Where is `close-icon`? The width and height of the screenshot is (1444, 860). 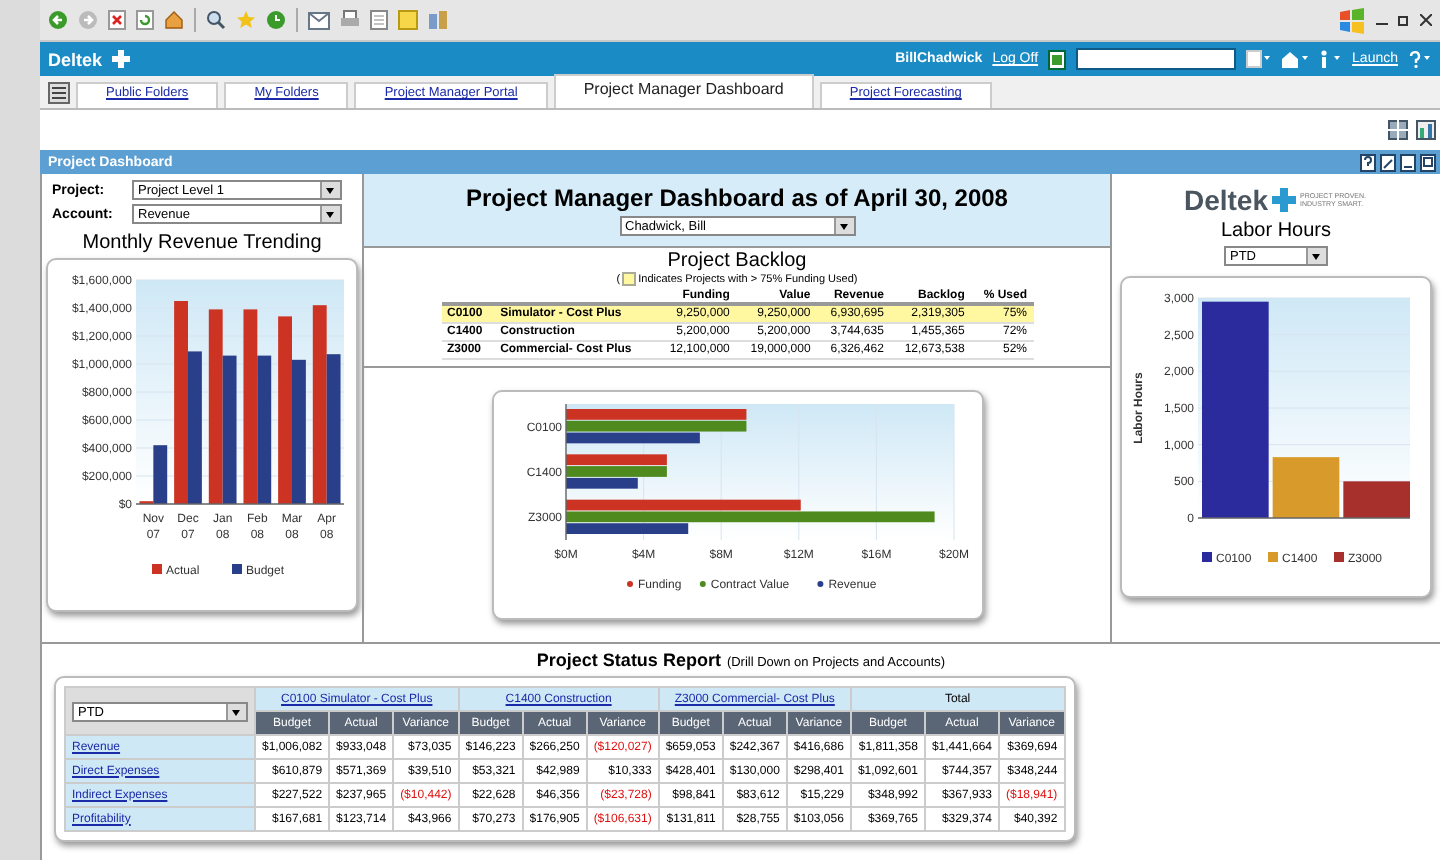 close-icon is located at coordinates (1426, 20).